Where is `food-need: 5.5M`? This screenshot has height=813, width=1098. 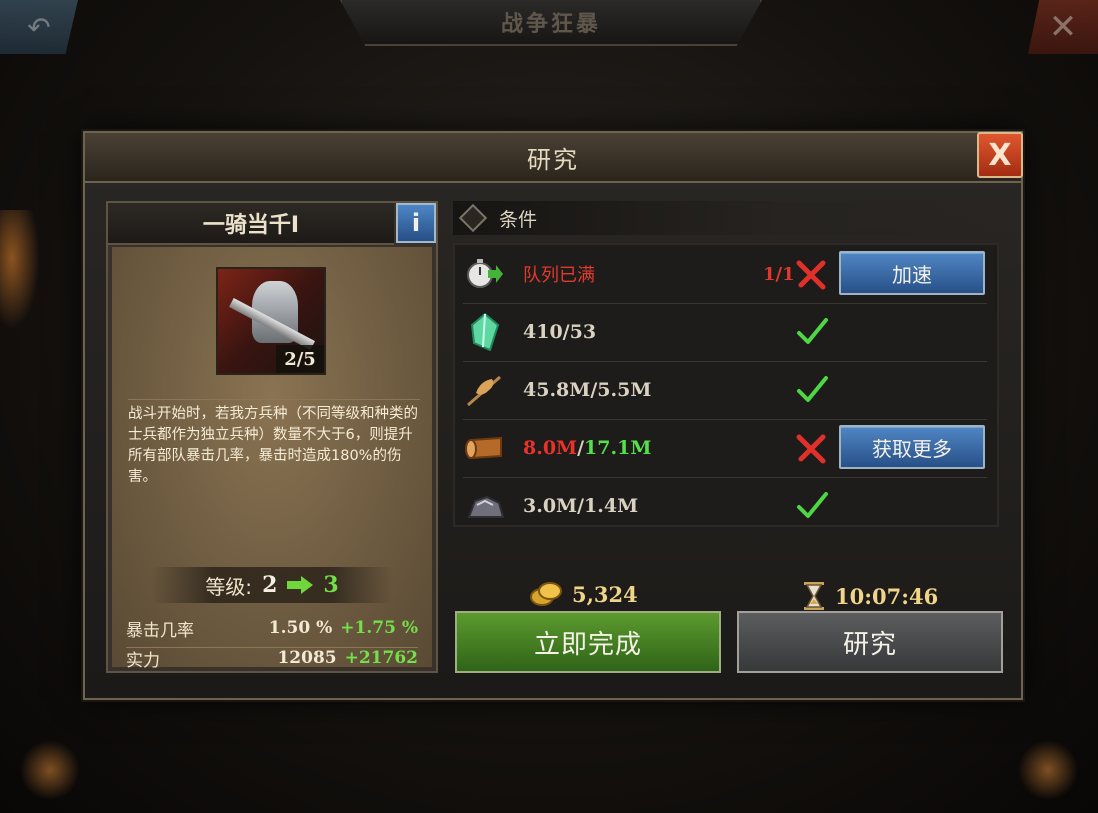 food-need: 5.5M is located at coordinates (624, 390).